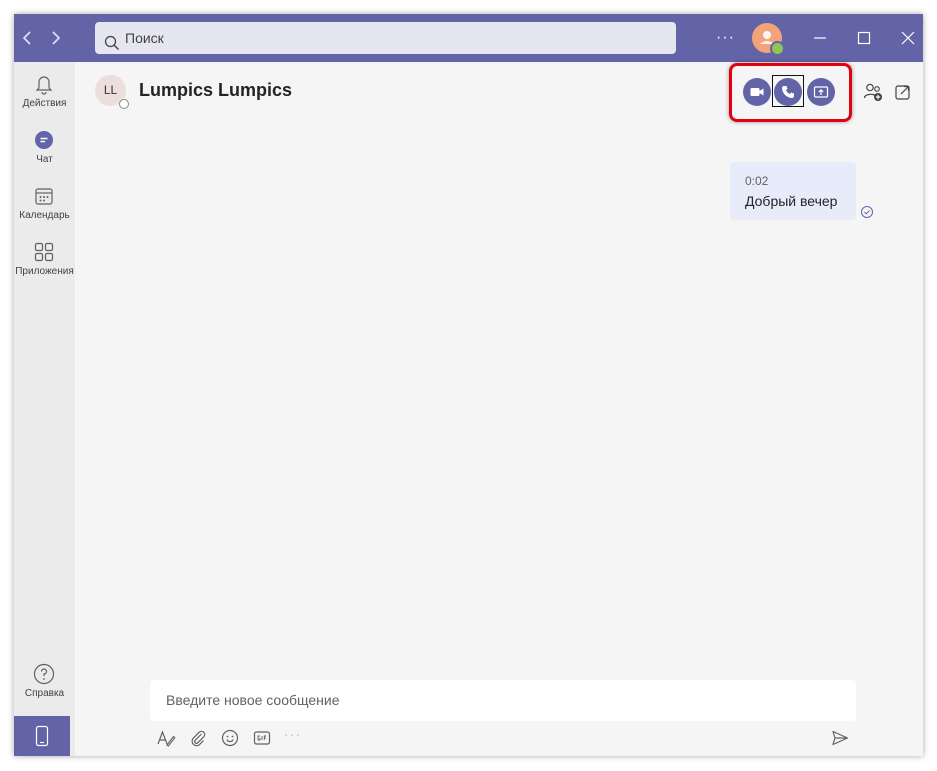 This screenshot has height=771, width=937. Describe the element at coordinates (44, 674) in the screenshot. I see `help-icon` at that location.